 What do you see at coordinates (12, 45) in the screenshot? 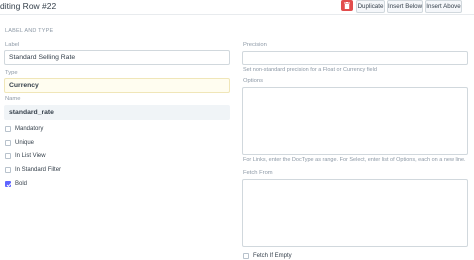
I see `label-caption: Label` at bounding box center [12, 45].